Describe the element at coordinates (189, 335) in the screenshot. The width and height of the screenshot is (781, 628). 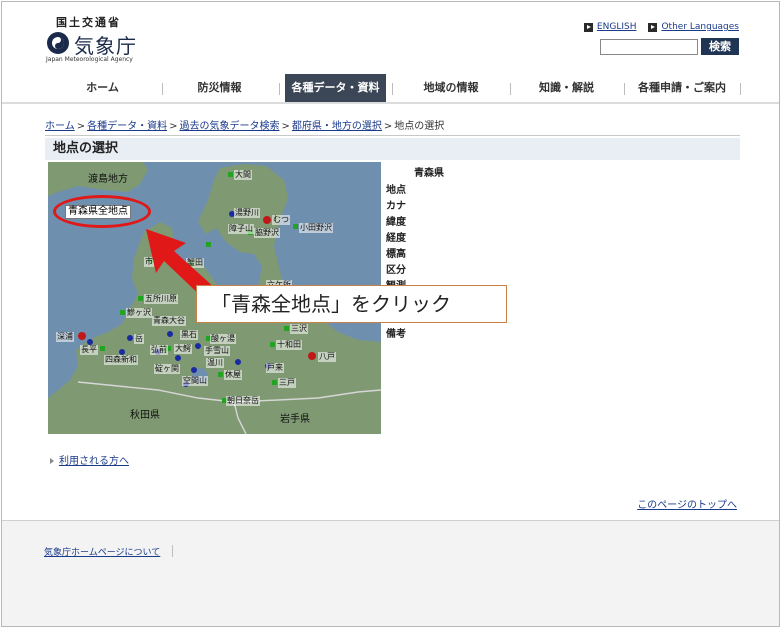
I see `station-label: 黒石` at that location.